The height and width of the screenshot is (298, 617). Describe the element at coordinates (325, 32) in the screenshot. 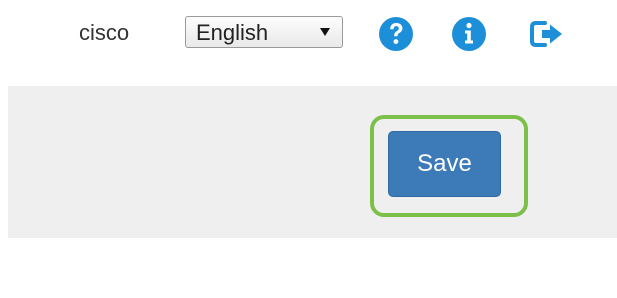

I see `chevron-down-icon` at that location.